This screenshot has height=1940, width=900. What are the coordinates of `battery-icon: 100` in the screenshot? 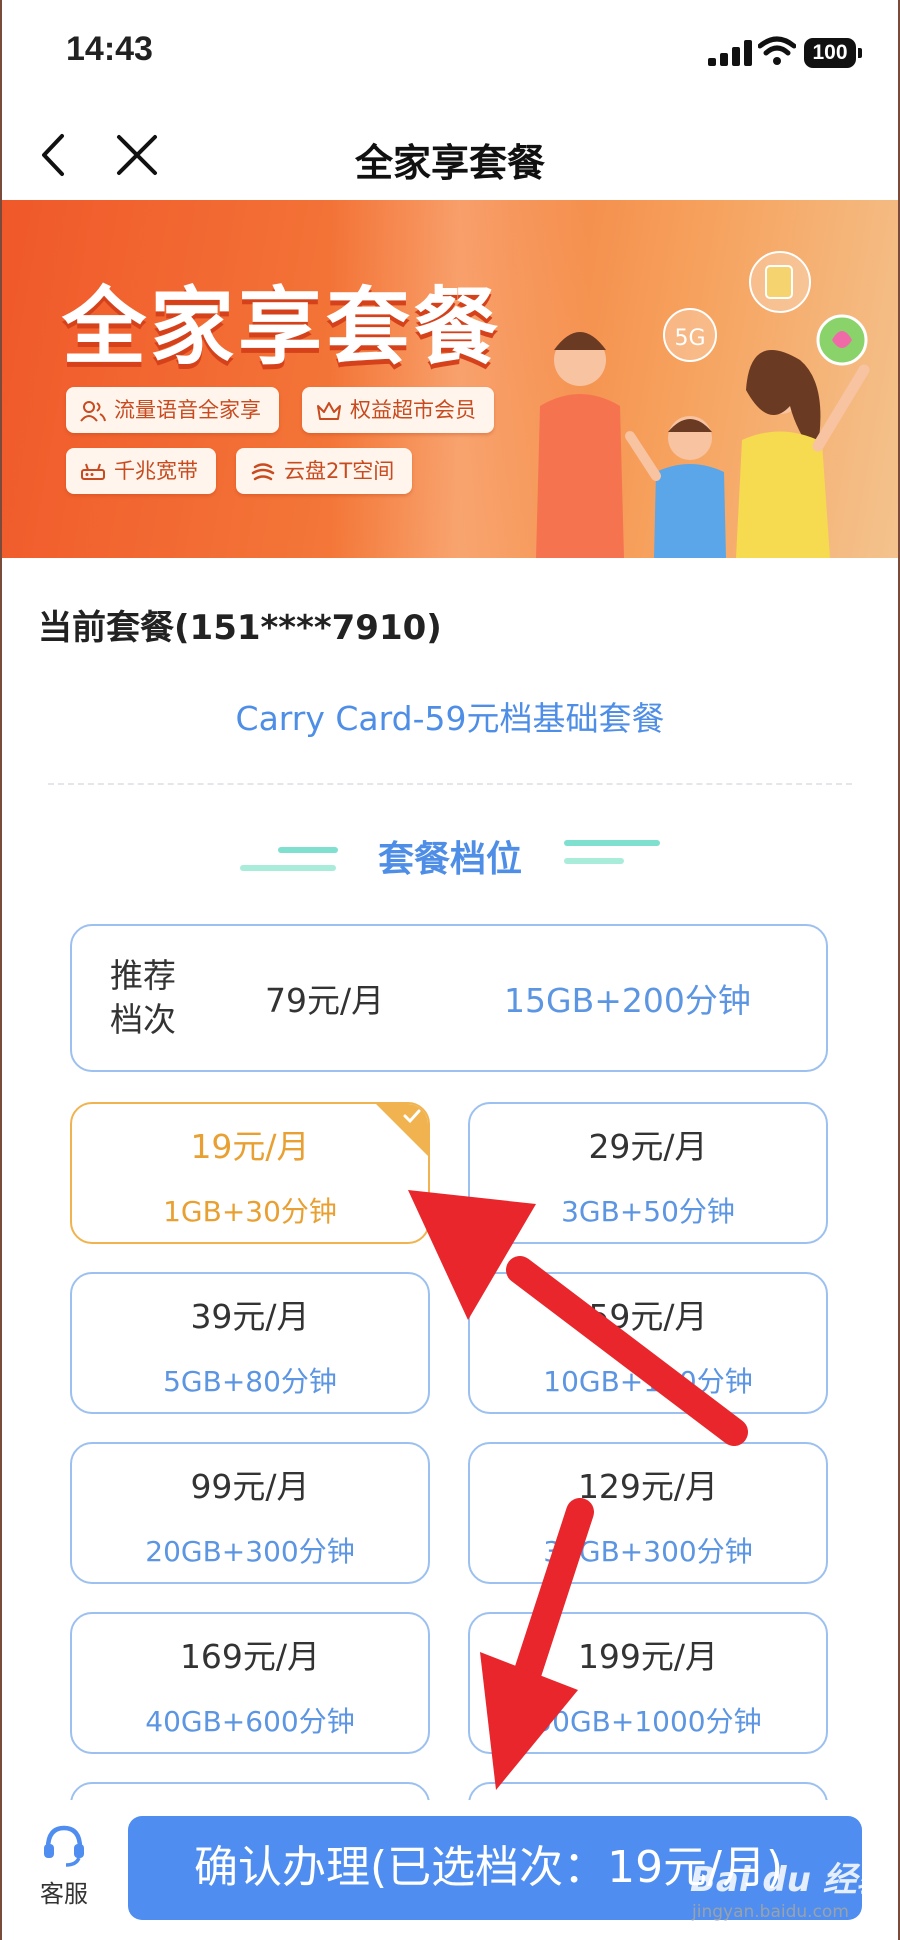 It's located at (833, 53).